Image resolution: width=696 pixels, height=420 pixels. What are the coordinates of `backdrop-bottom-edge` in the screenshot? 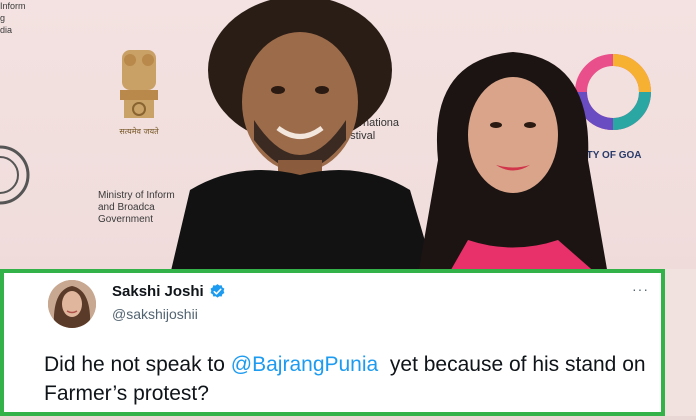 It's located at (348, 418).